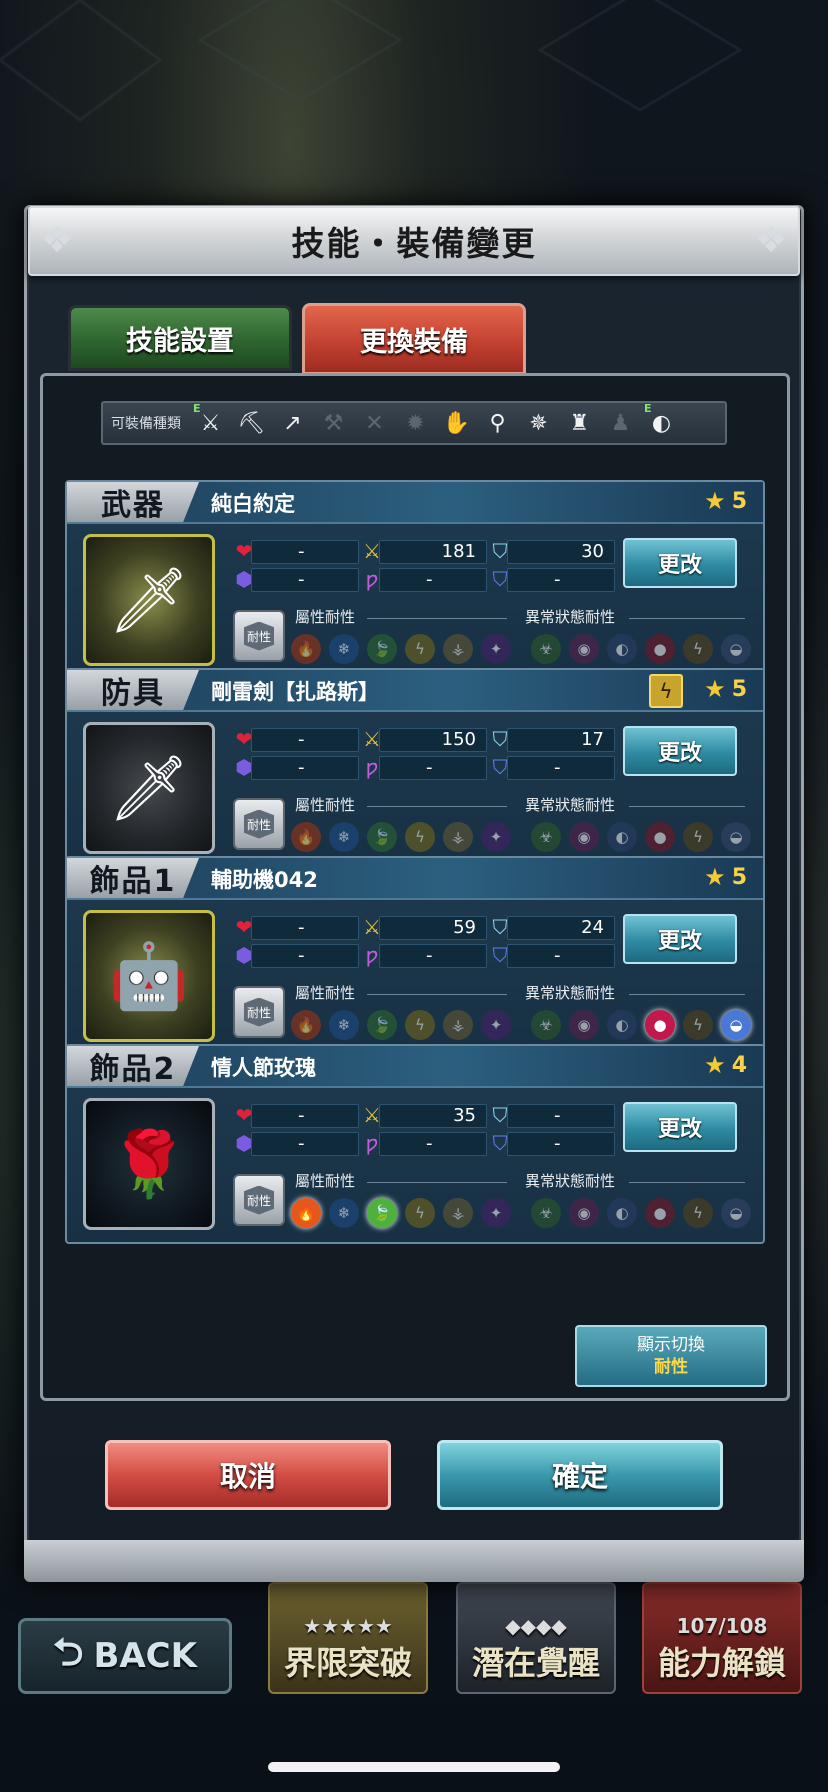 This screenshot has height=1792, width=828. What do you see at coordinates (414, 243) in the screenshot?
I see `dialog-title: 技能・裝備變更` at bounding box center [414, 243].